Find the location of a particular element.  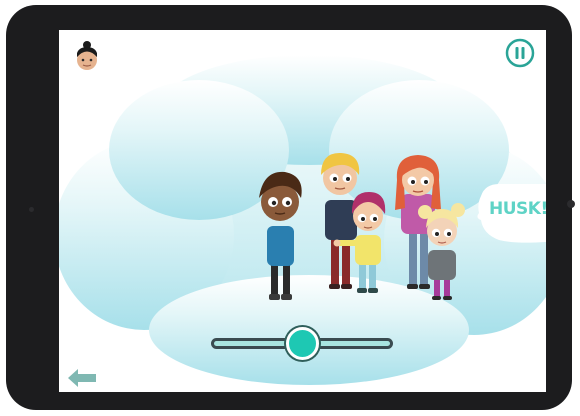

character-boy-blue is located at coordinates (280, 235).